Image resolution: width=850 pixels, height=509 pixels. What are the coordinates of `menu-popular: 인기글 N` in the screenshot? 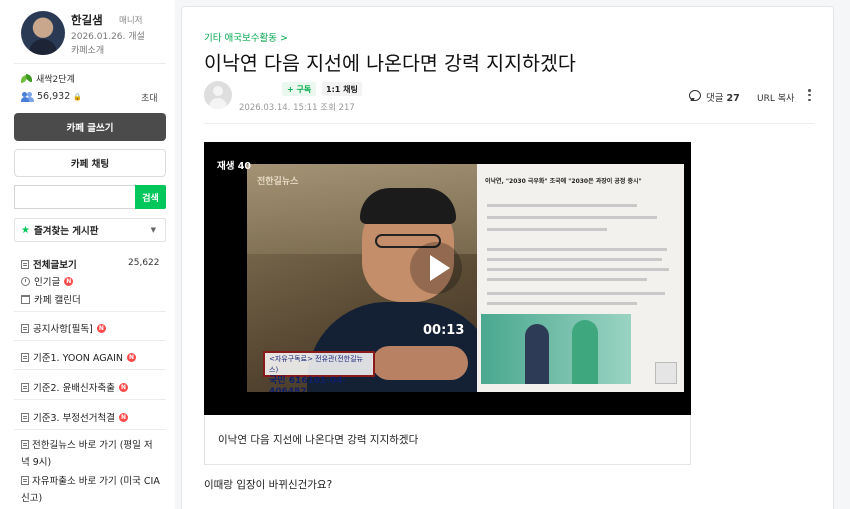 It's located at (47, 281).